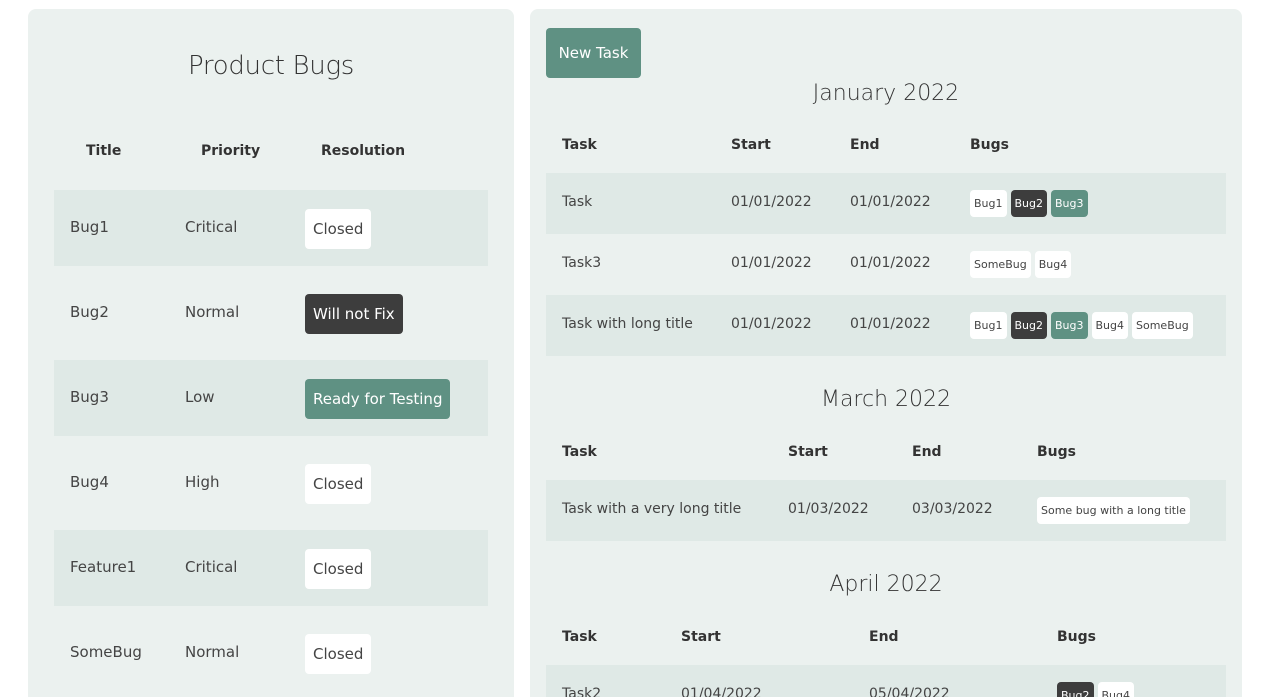 Image resolution: width=1272 pixels, height=697 pixels. I want to click on bug-title: Feature1, so click(103, 567).